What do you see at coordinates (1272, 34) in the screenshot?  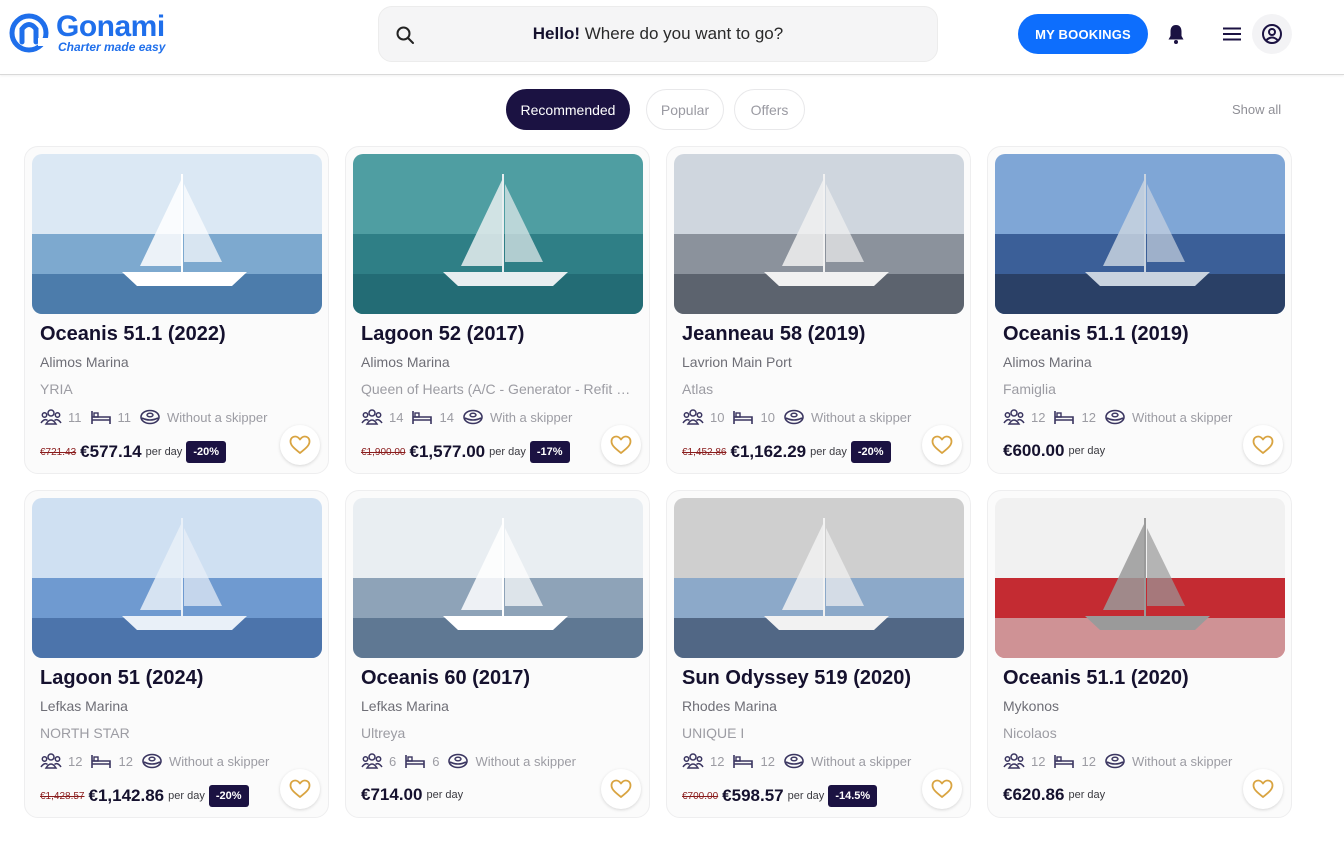 I see `account-button` at bounding box center [1272, 34].